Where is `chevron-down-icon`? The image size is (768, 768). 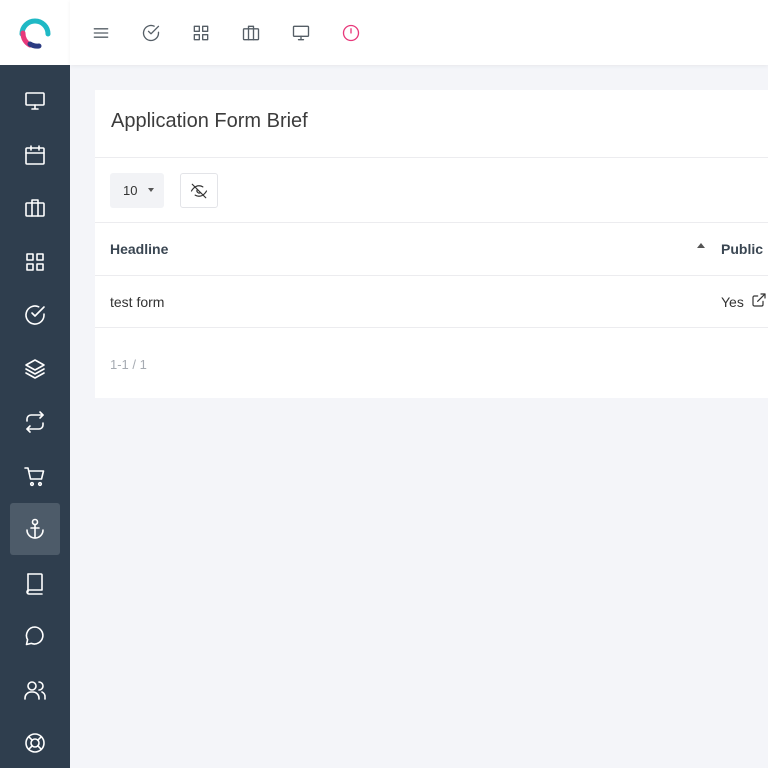
chevron-down-icon is located at coordinates (151, 190).